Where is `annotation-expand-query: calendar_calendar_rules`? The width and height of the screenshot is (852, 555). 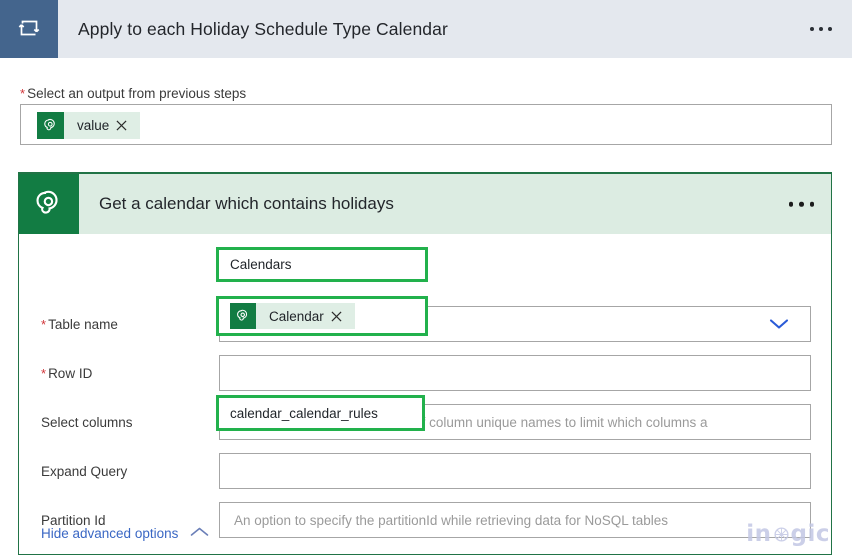
annotation-expand-query: calendar_calendar_rules is located at coordinates (320, 413).